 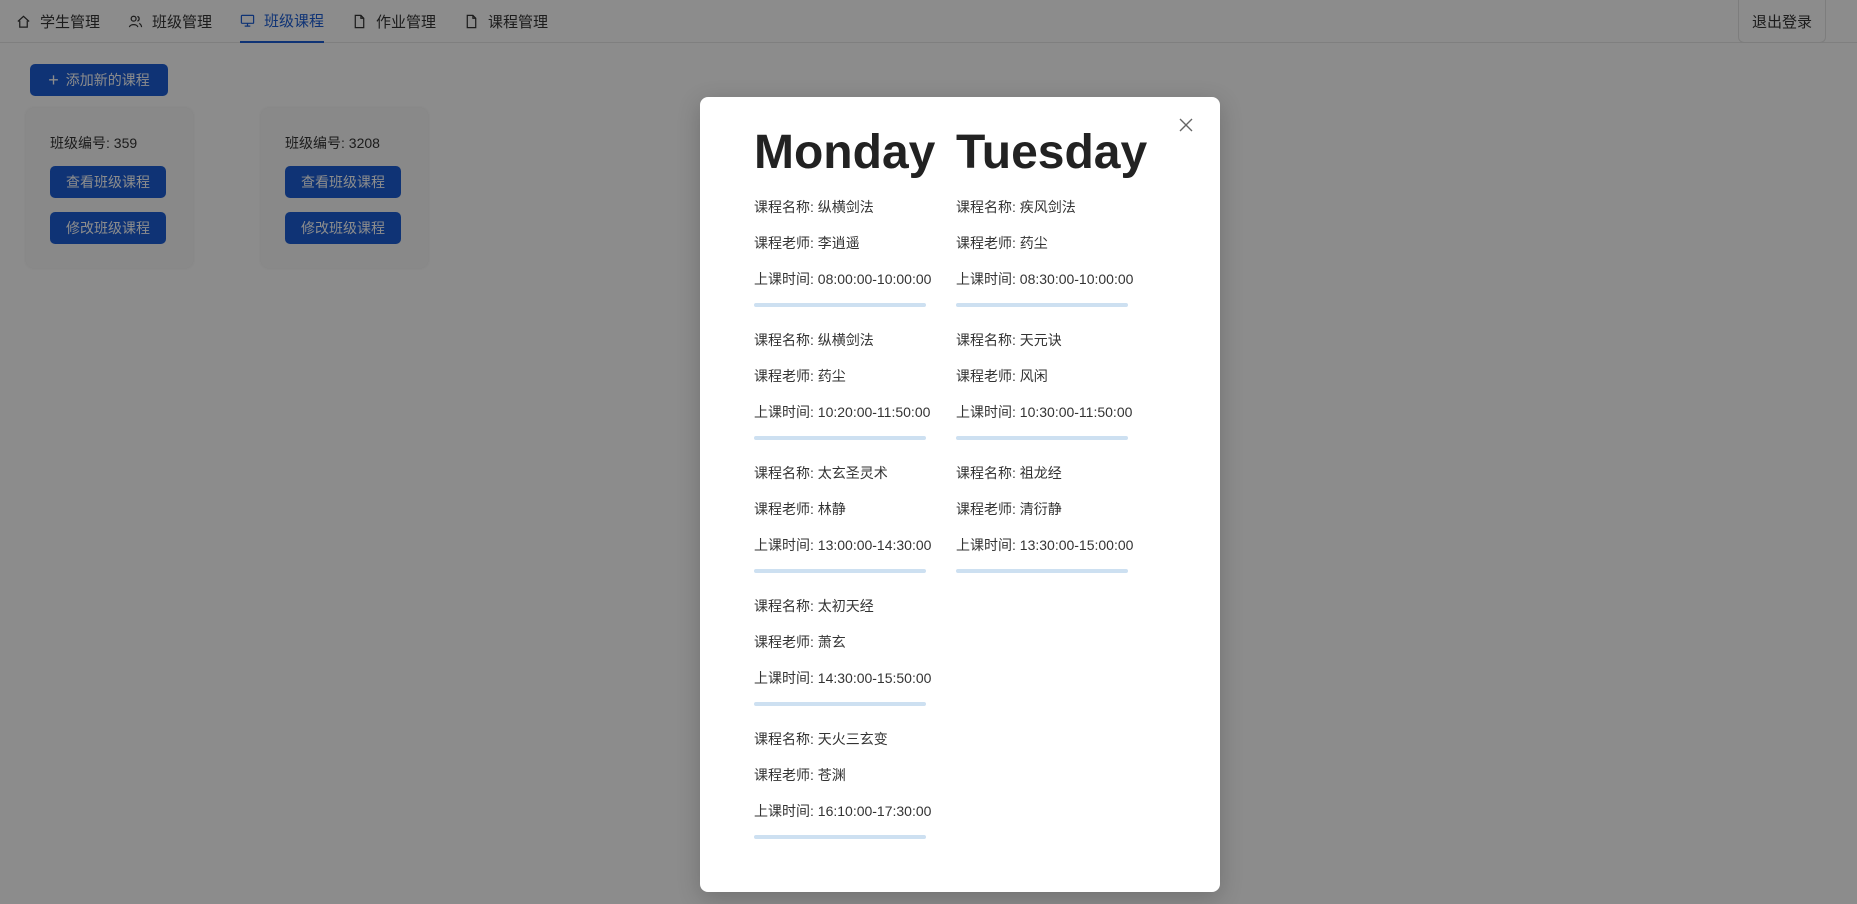 I want to click on course-name: 课程名称: 天元诀, so click(x=1009, y=340).